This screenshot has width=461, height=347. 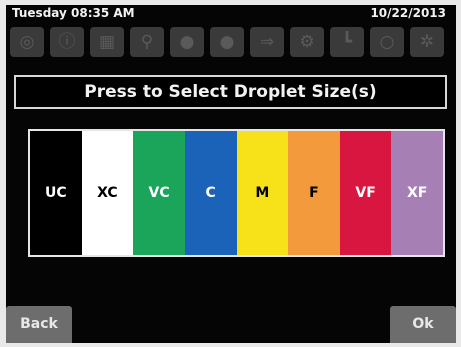 I want to click on ok-button: Ok, so click(x=423, y=324).